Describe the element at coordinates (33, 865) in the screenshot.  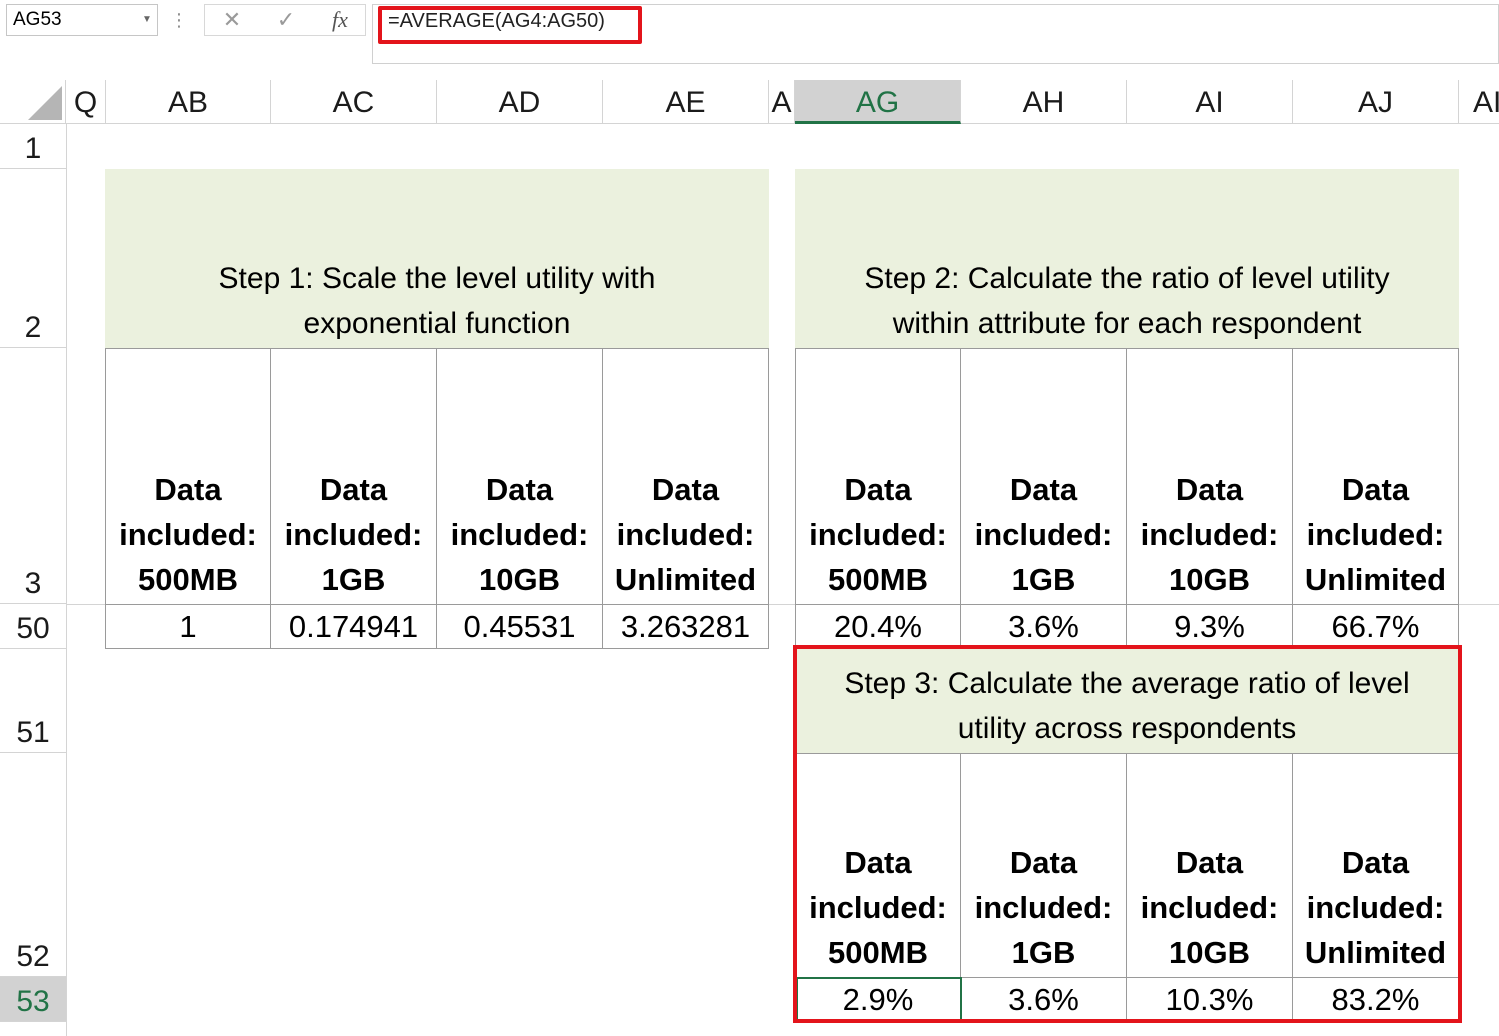
I see `row-header-52: 52` at that location.